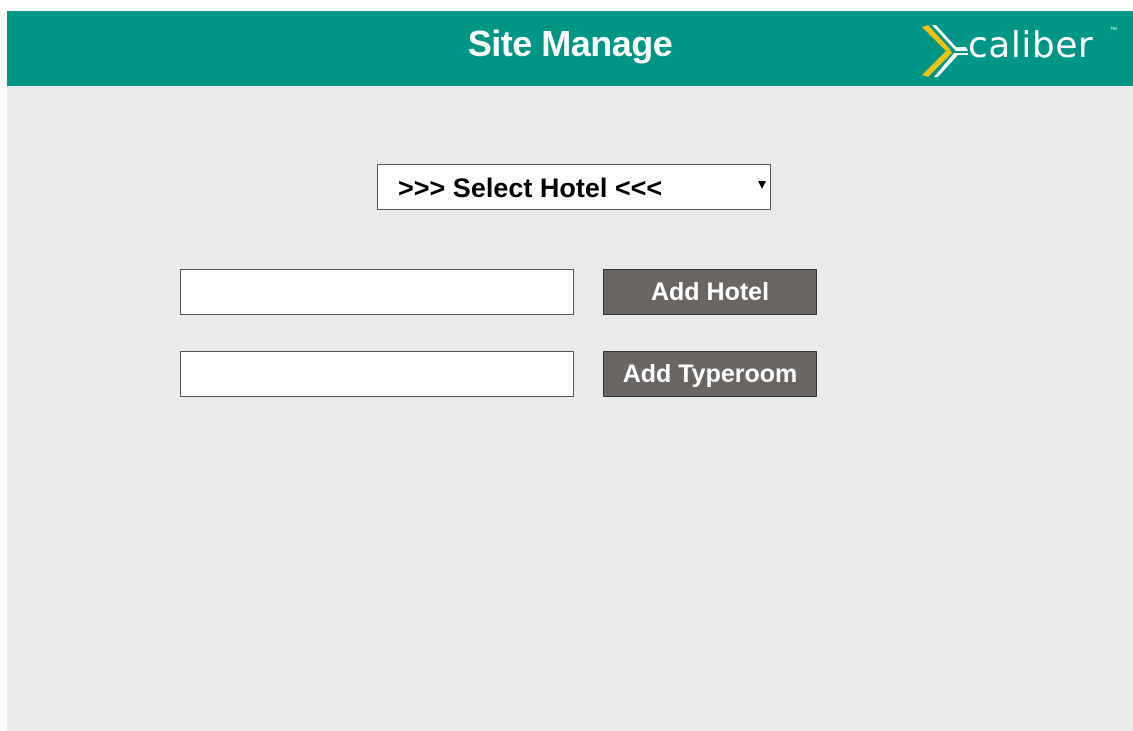 This screenshot has height=731, width=1133. What do you see at coordinates (377, 292) in the screenshot?
I see `hotel-name-input` at bounding box center [377, 292].